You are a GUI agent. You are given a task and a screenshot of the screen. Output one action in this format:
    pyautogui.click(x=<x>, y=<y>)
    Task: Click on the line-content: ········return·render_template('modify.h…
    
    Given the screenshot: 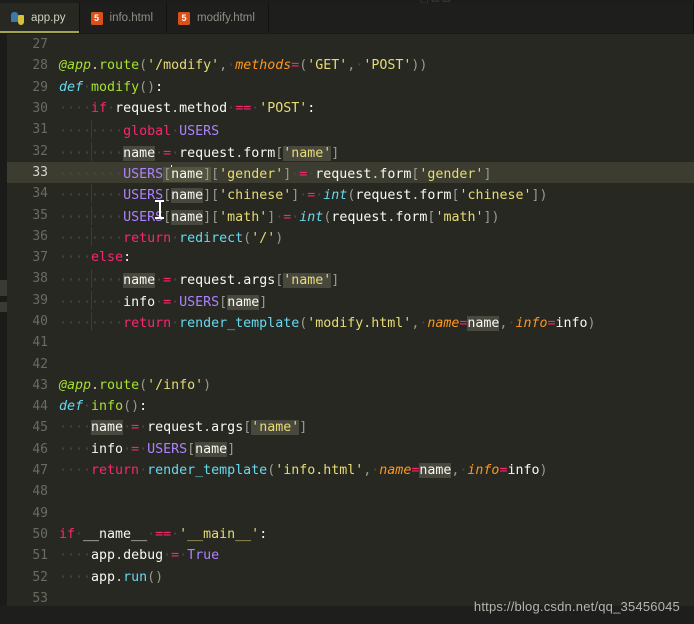 What is the action you would take?
    pyautogui.click(x=376, y=321)
    